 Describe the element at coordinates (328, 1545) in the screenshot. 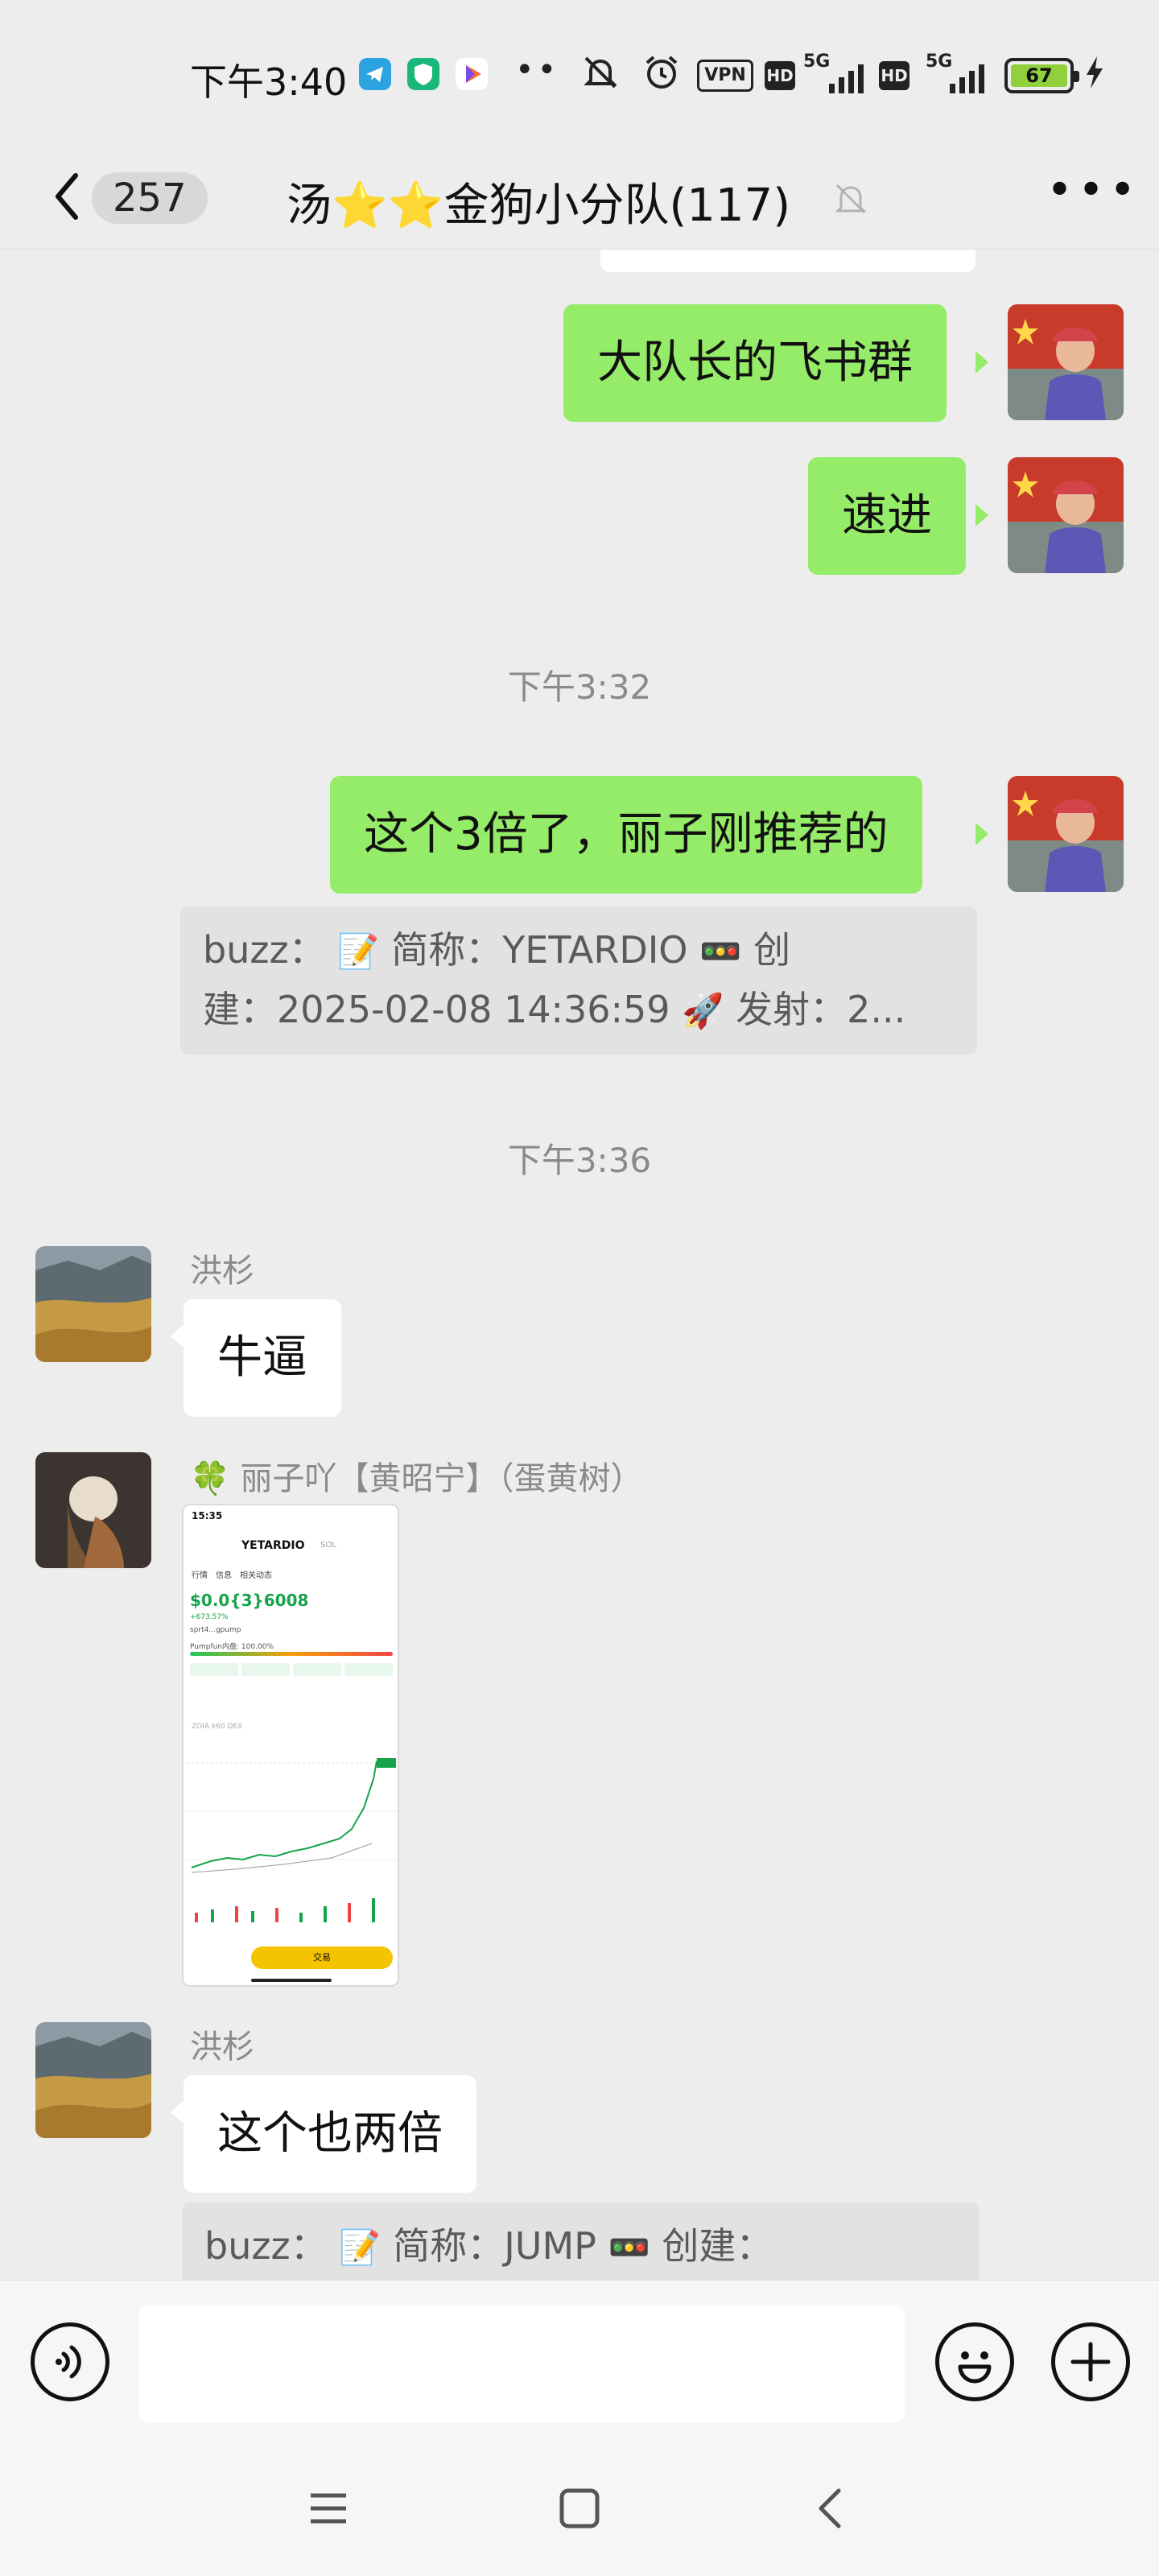

I see `chain-name: SOL` at that location.